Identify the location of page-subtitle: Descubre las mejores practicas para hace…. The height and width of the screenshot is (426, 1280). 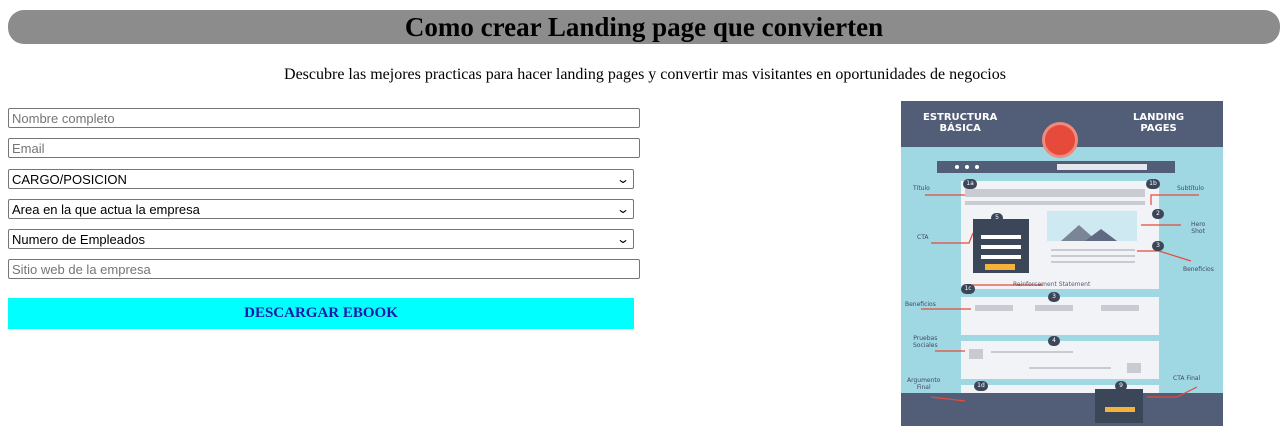
(645, 74).